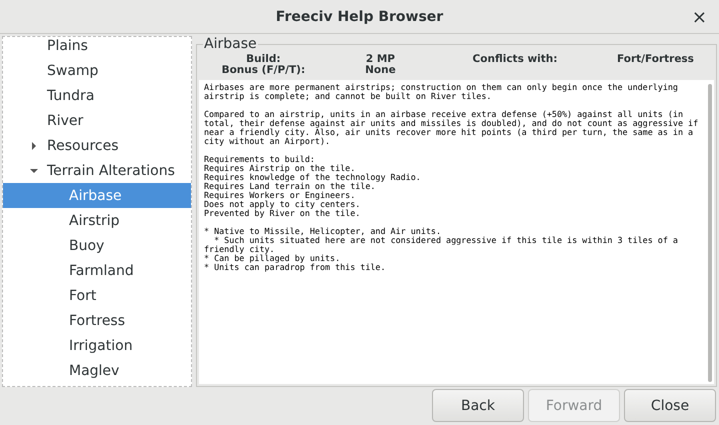 This screenshot has height=425, width=719. What do you see at coordinates (313, 186) in the screenshot?
I see `help-paragraph: Requirements to build: Requires Airstrip on the tile. Requires knowledge of the technology Radio. Requires Land terrain on the tile. Requires Workers or Engineers. Does not apply to city centers. Prevented by River on the tile.` at bounding box center [313, 186].